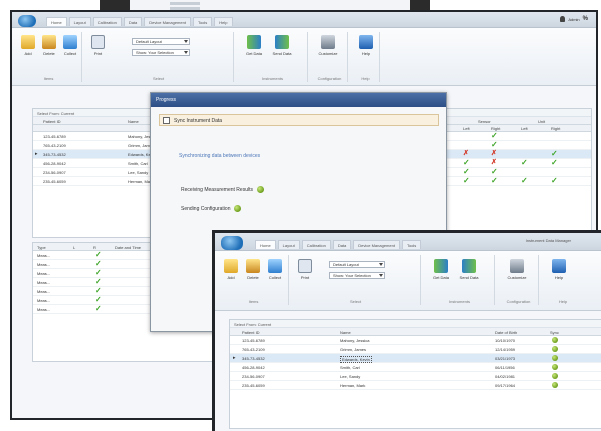  I want to click on tools-icon, so click(517, 266).